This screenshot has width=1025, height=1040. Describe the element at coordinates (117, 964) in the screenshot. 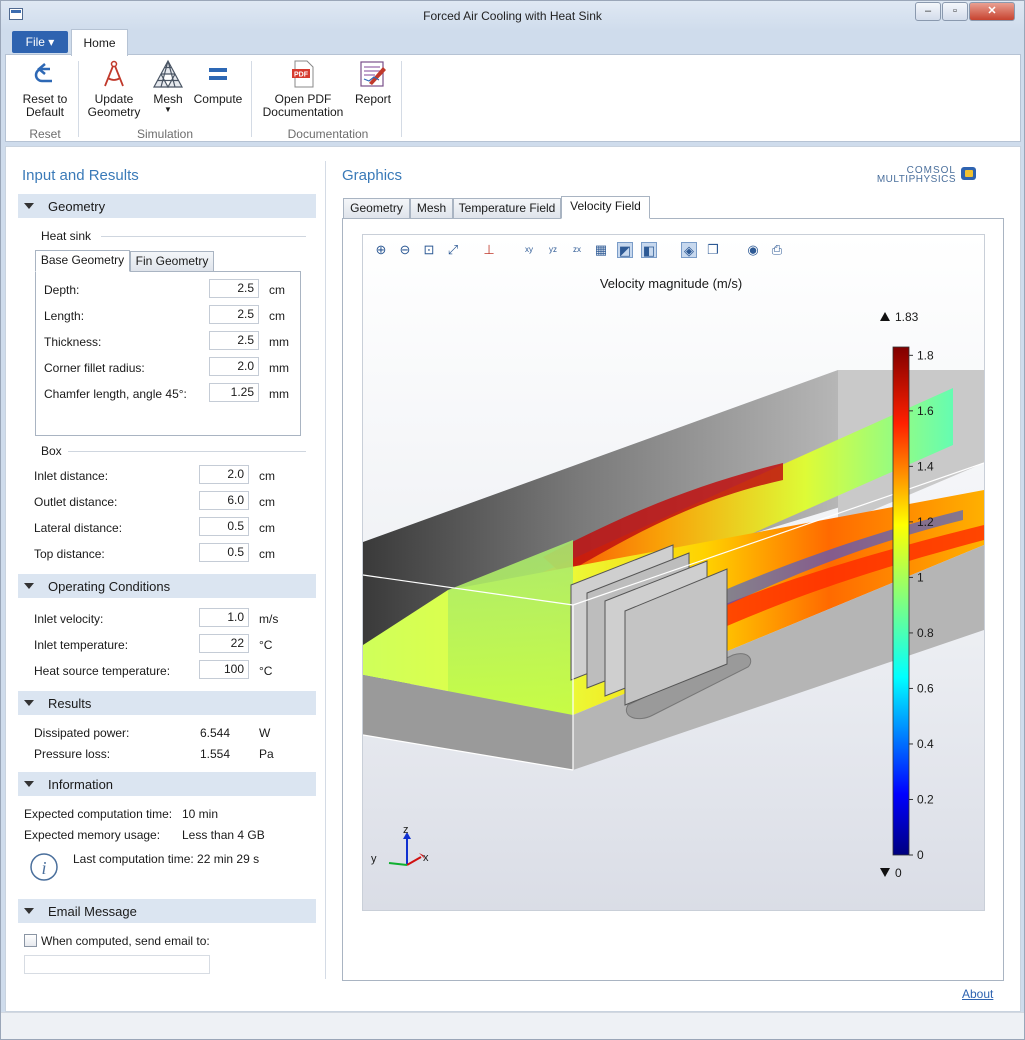

I see `email-input` at that location.